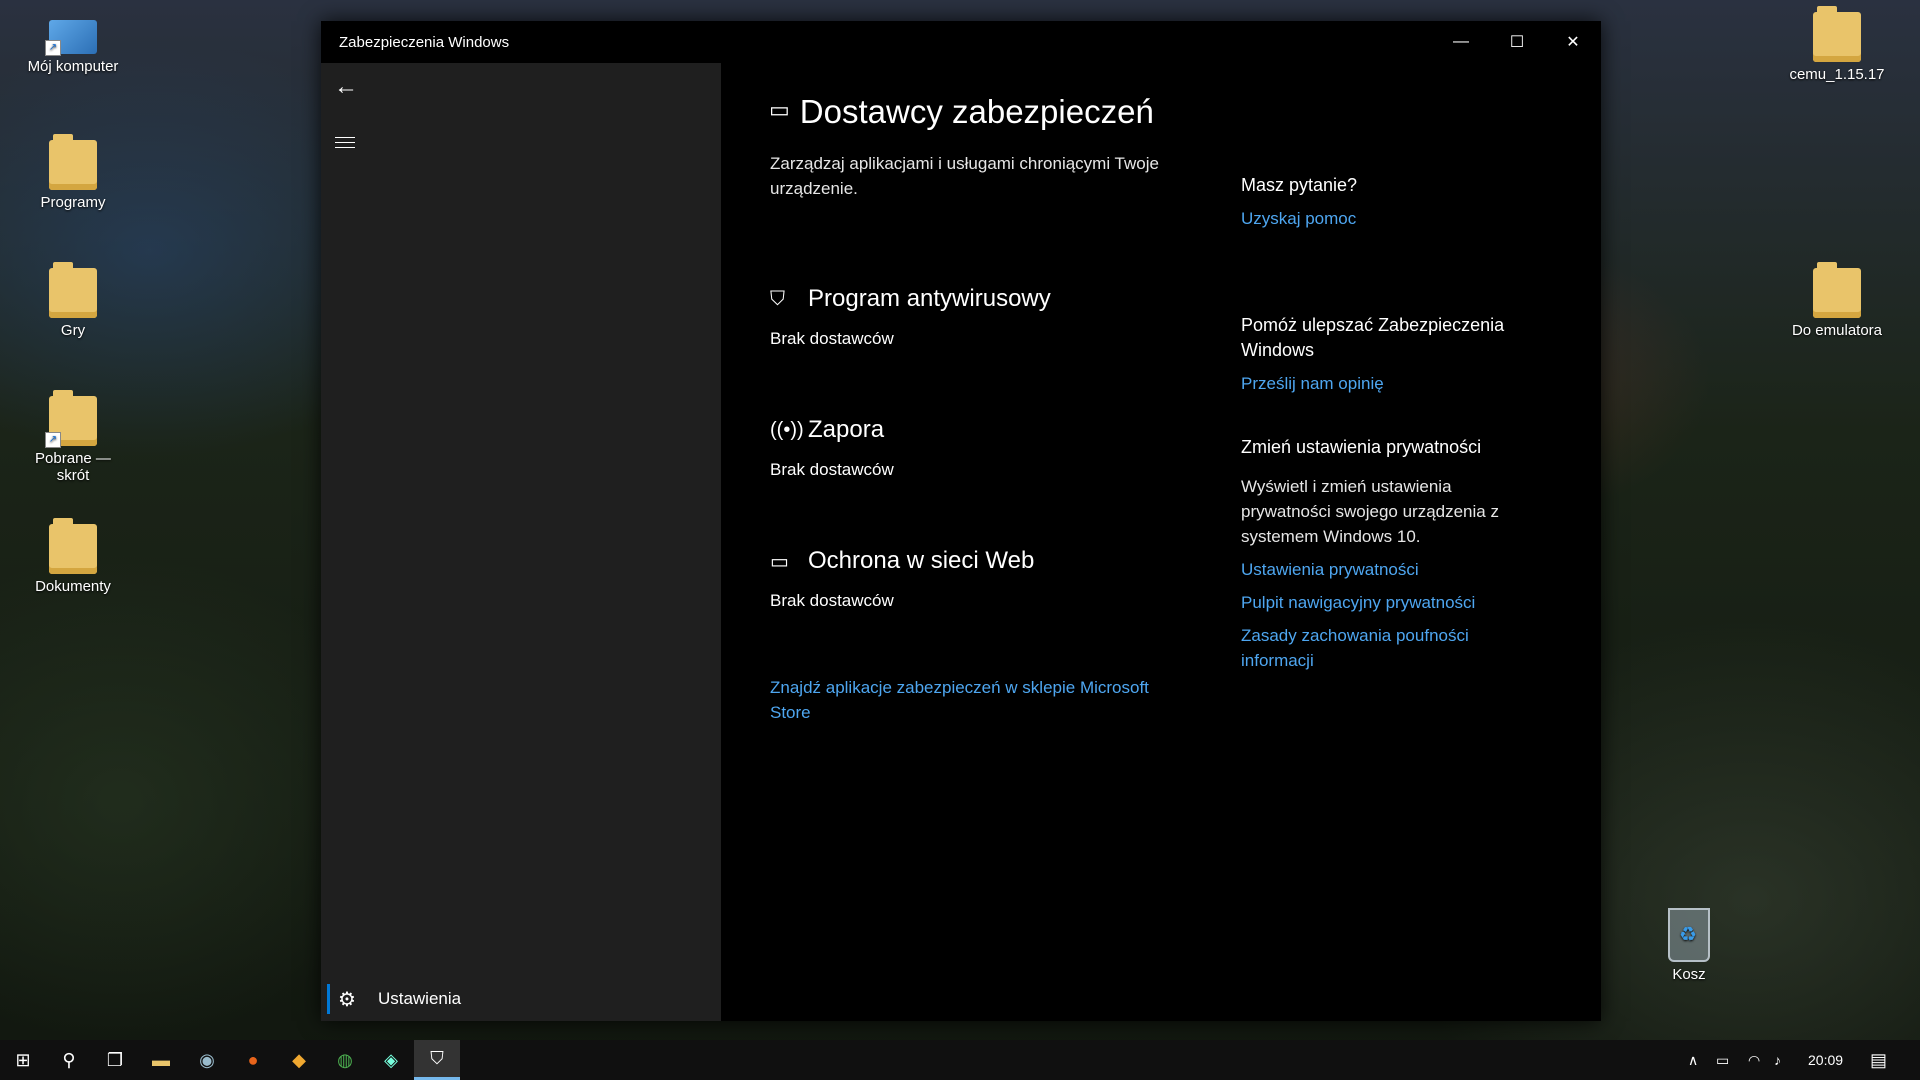 The height and width of the screenshot is (1080, 1920). What do you see at coordinates (73, 467) in the screenshot?
I see `desktop-icon-label: Pobrane — skrót` at bounding box center [73, 467].